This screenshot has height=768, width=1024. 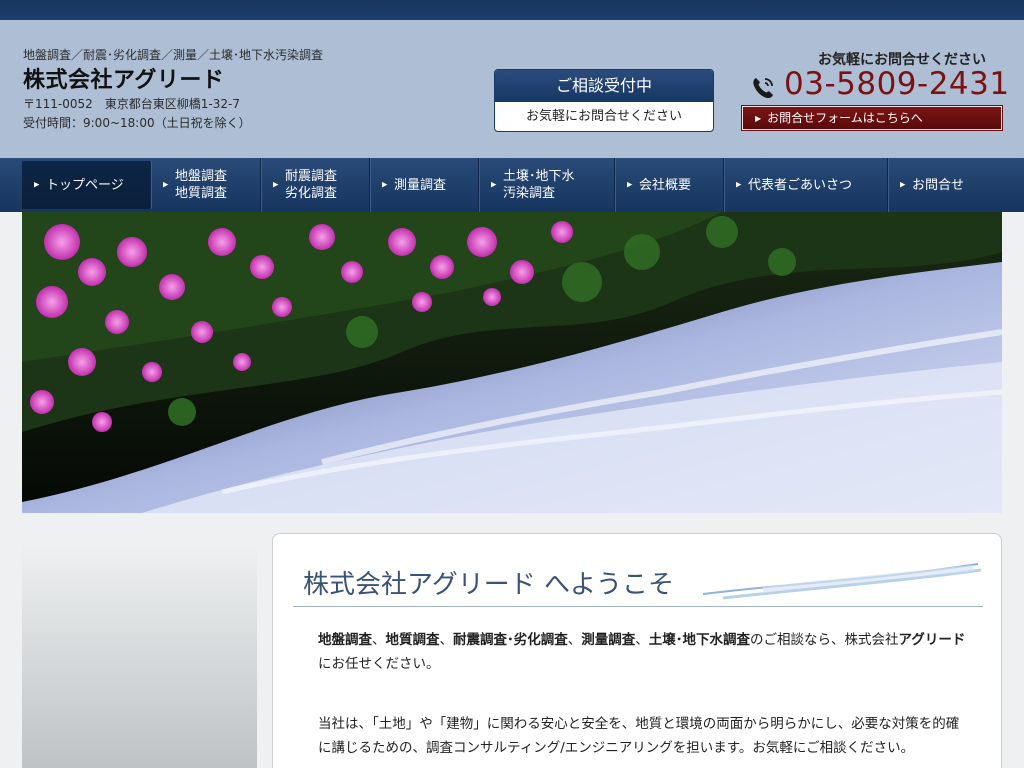 I want to click on nav-item-top: ▶ トップページ, so click(x=86, y=185).